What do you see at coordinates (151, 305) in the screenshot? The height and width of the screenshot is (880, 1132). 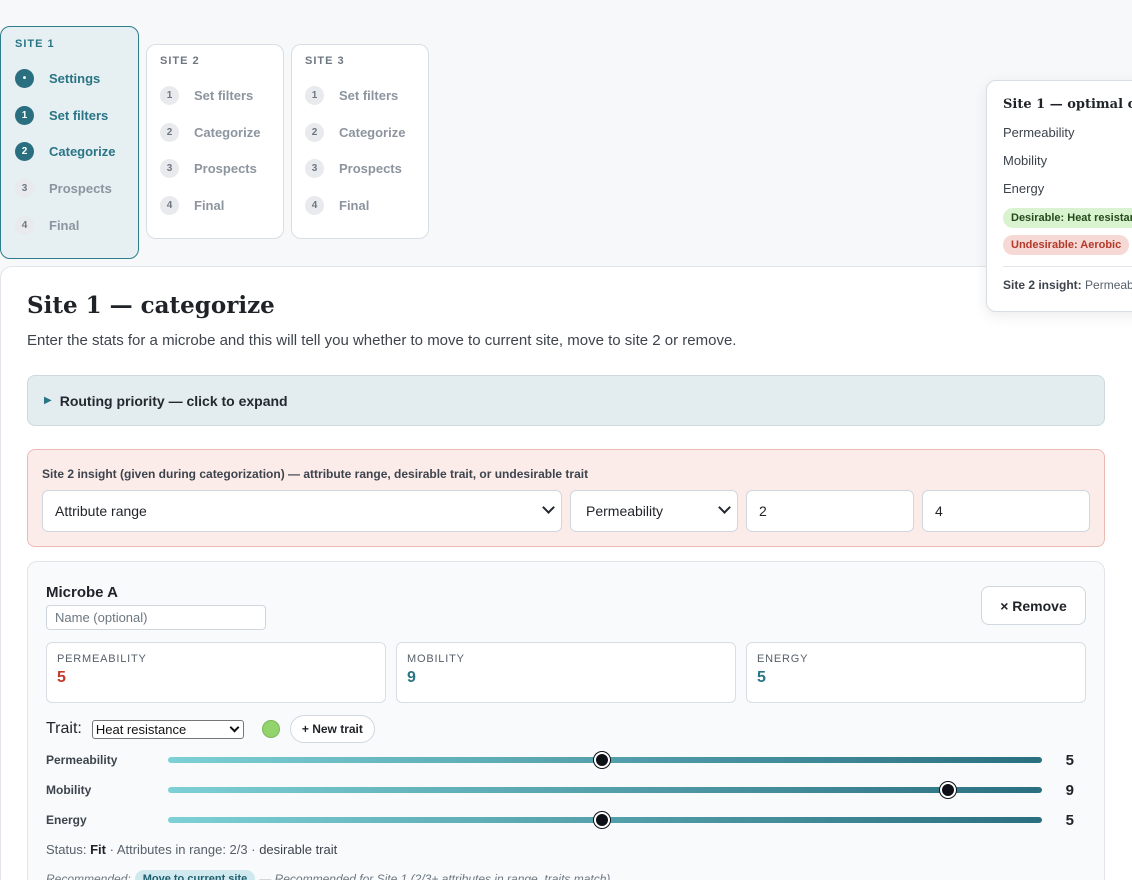 I see `page-title: Site 1 — categorize` at bounding box center [151, 305].